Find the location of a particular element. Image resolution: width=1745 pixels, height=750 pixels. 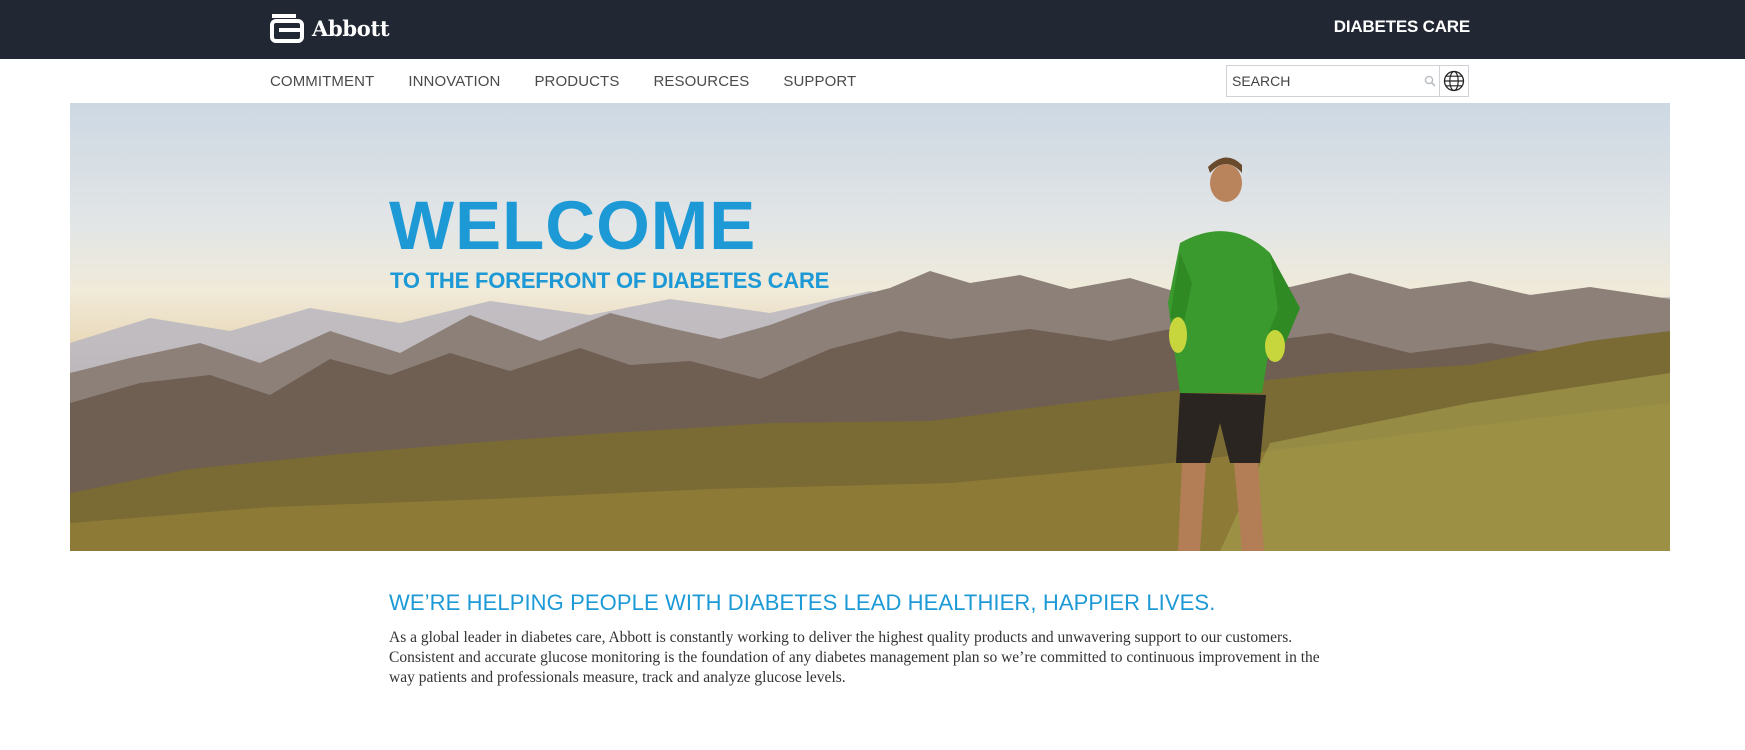

nav-item-commitment: COMMITMENT is located at coordinates (322, 81).